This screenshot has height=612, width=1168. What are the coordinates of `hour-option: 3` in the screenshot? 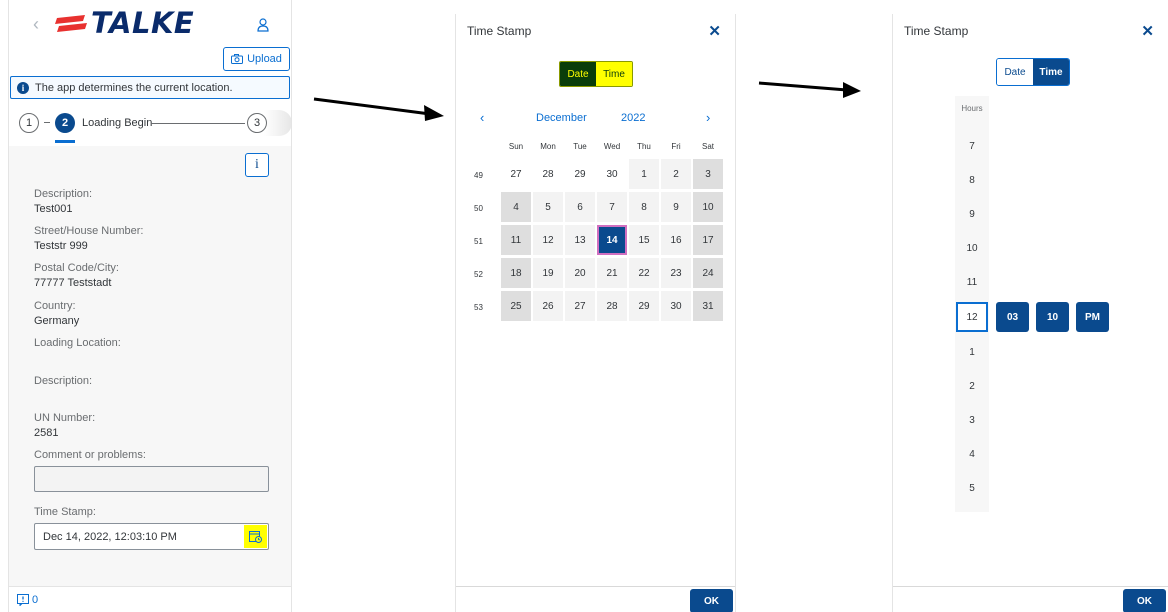 It's located at (972, 420).